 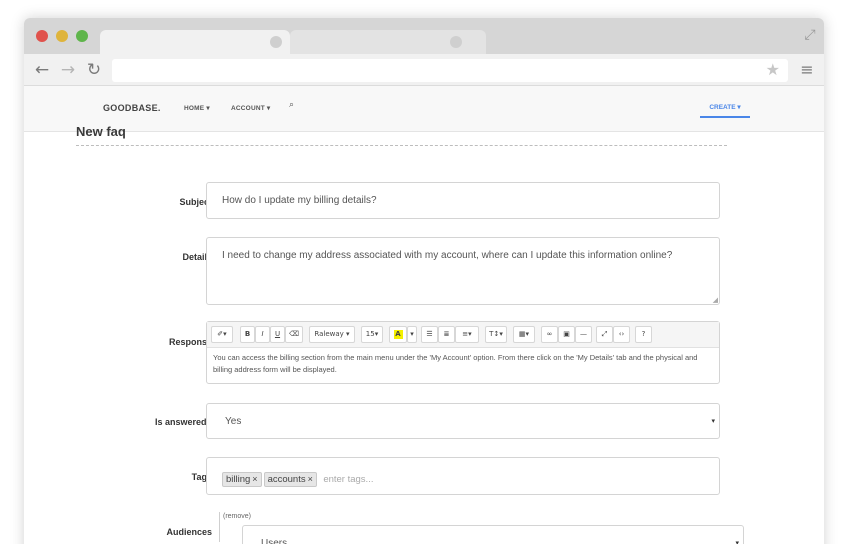 What do you see at coordinates (715, 300) in the screenshot?
I see `resize-handle-icon: ◢` at bounding box center [715, 300].